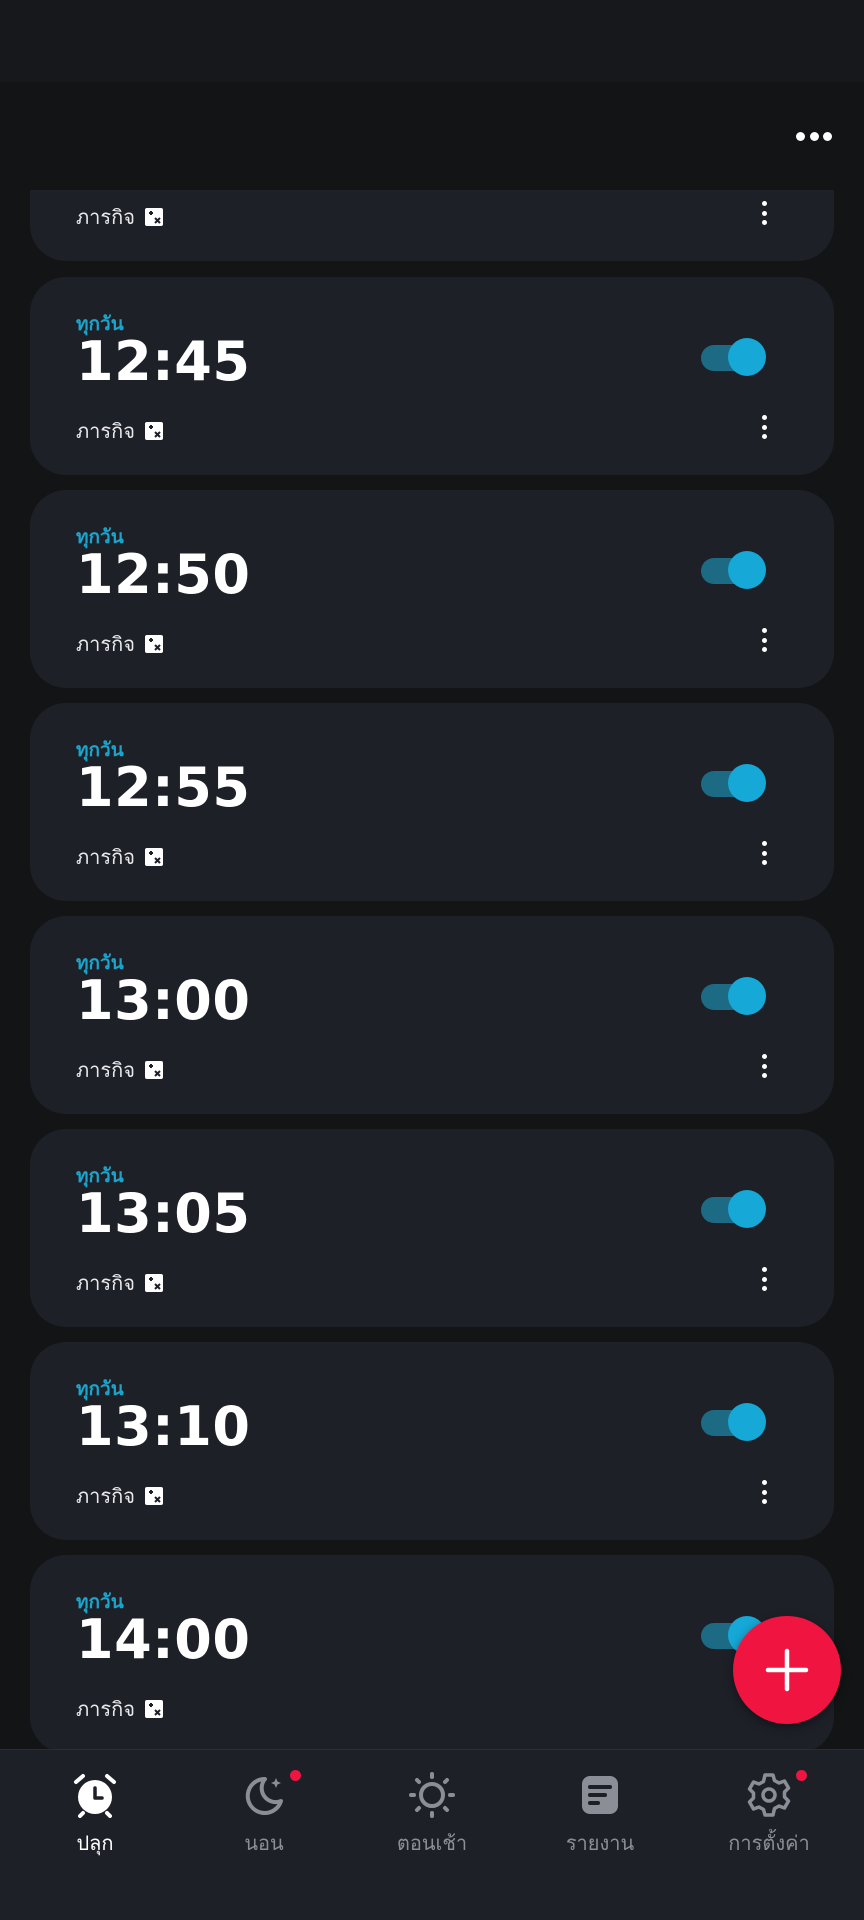 Image resolution: width=864 pixels, height=1920 pixels. I want to click on alarm-time: 12:55, so click(163, 787).